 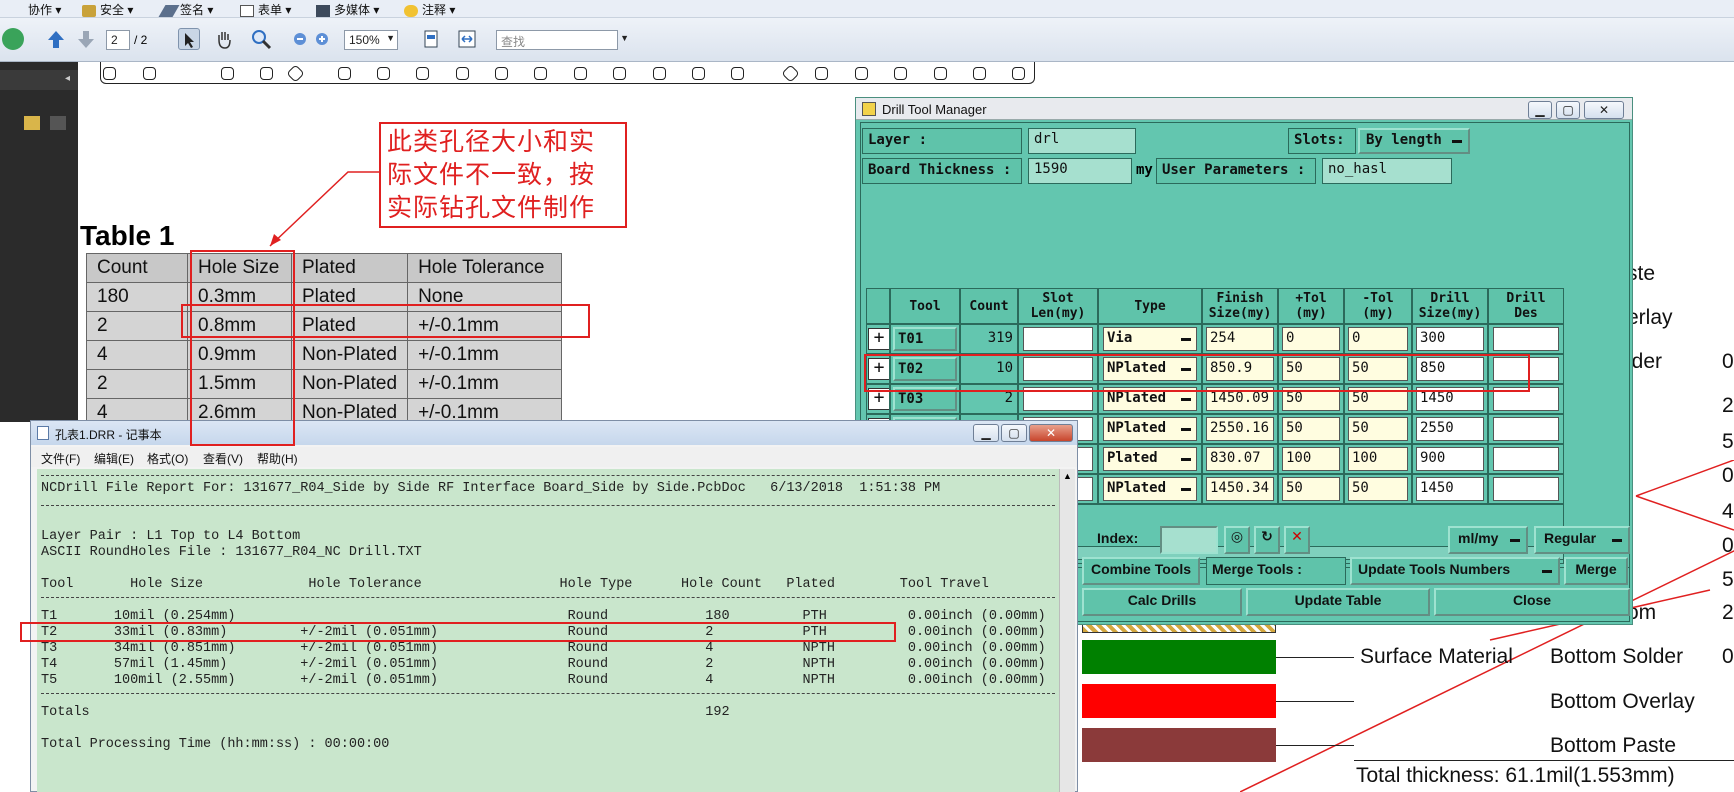 I want to click on refresh-index-button: ↻, so click(x=1267, y=540).